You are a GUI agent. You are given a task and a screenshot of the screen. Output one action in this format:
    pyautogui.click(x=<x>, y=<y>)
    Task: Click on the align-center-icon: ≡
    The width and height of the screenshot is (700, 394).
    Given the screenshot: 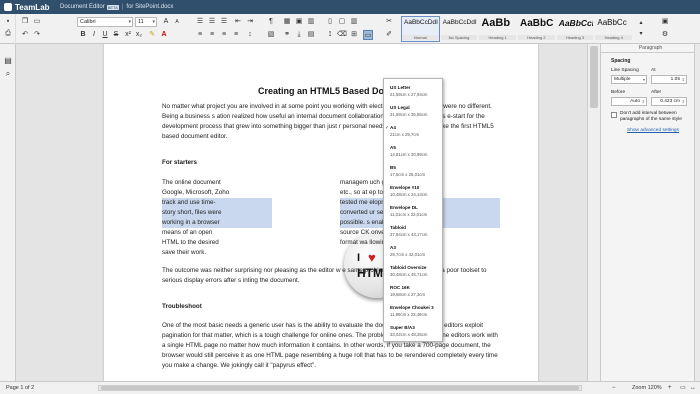 What is the action you would take?
    pyautogui.click(x=212, y=35)
    